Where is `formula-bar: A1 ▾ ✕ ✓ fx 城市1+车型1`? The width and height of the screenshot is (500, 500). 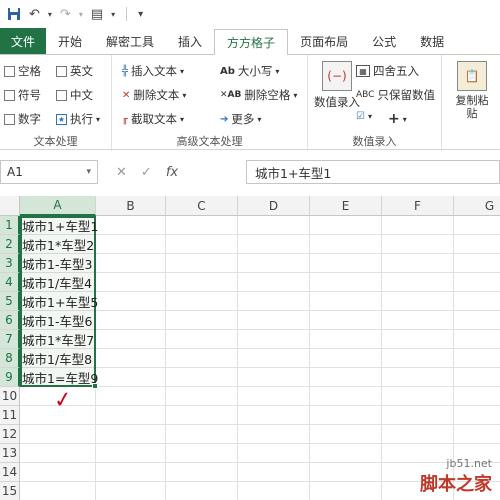
formula-bar: A1 ▾ ✕ ✓ fx 城市1+车型1 is located at coordinates (250, 173).